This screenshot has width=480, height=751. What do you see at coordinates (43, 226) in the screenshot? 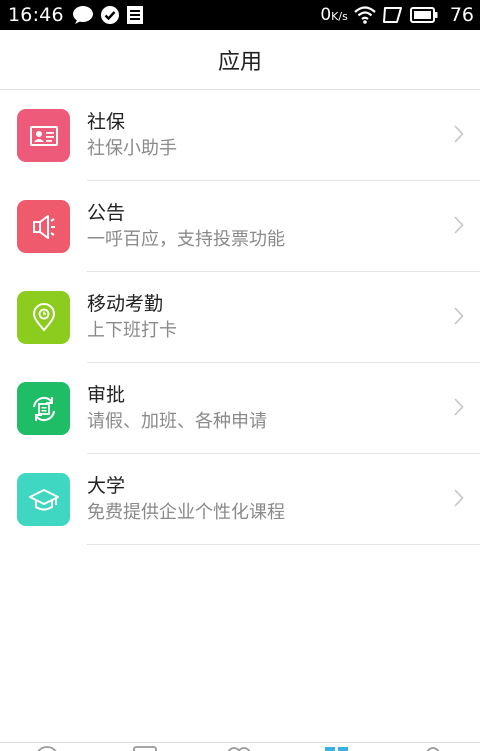
I see `megaphone-icon` at bounding box center [43, 226].